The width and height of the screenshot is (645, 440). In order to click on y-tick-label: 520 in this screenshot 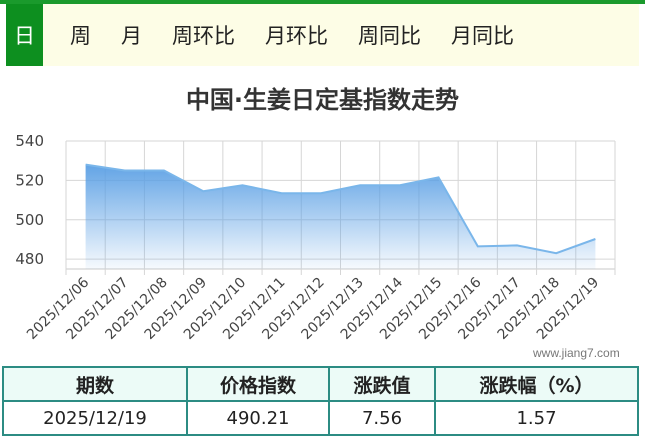, I will do `click(29, 180)`.